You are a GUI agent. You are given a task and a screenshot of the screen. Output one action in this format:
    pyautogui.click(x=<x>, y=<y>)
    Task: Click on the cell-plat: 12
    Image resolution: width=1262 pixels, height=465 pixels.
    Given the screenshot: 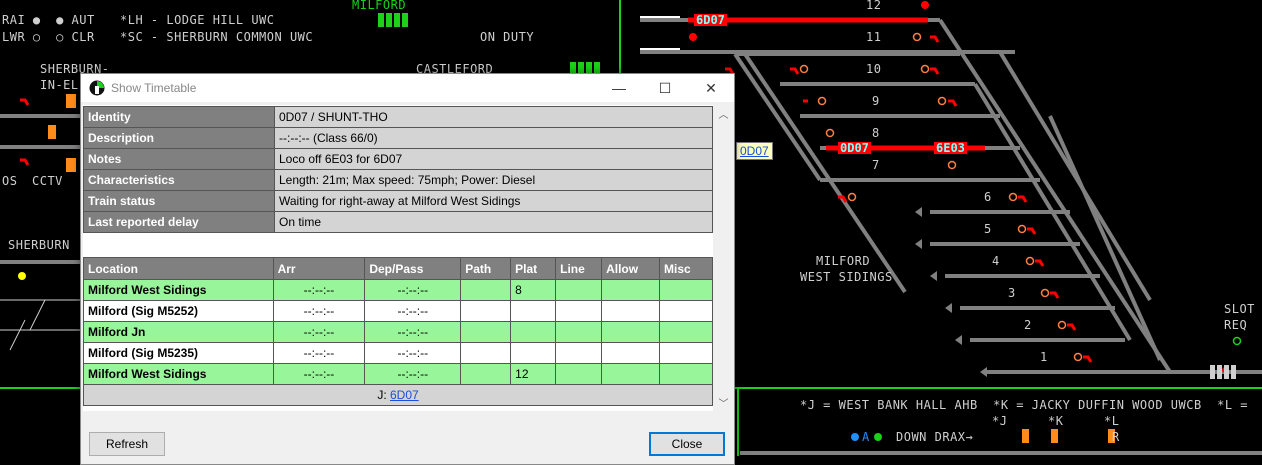 What is the action you would take?
    pyautogui.click(x=533, y=374)
    